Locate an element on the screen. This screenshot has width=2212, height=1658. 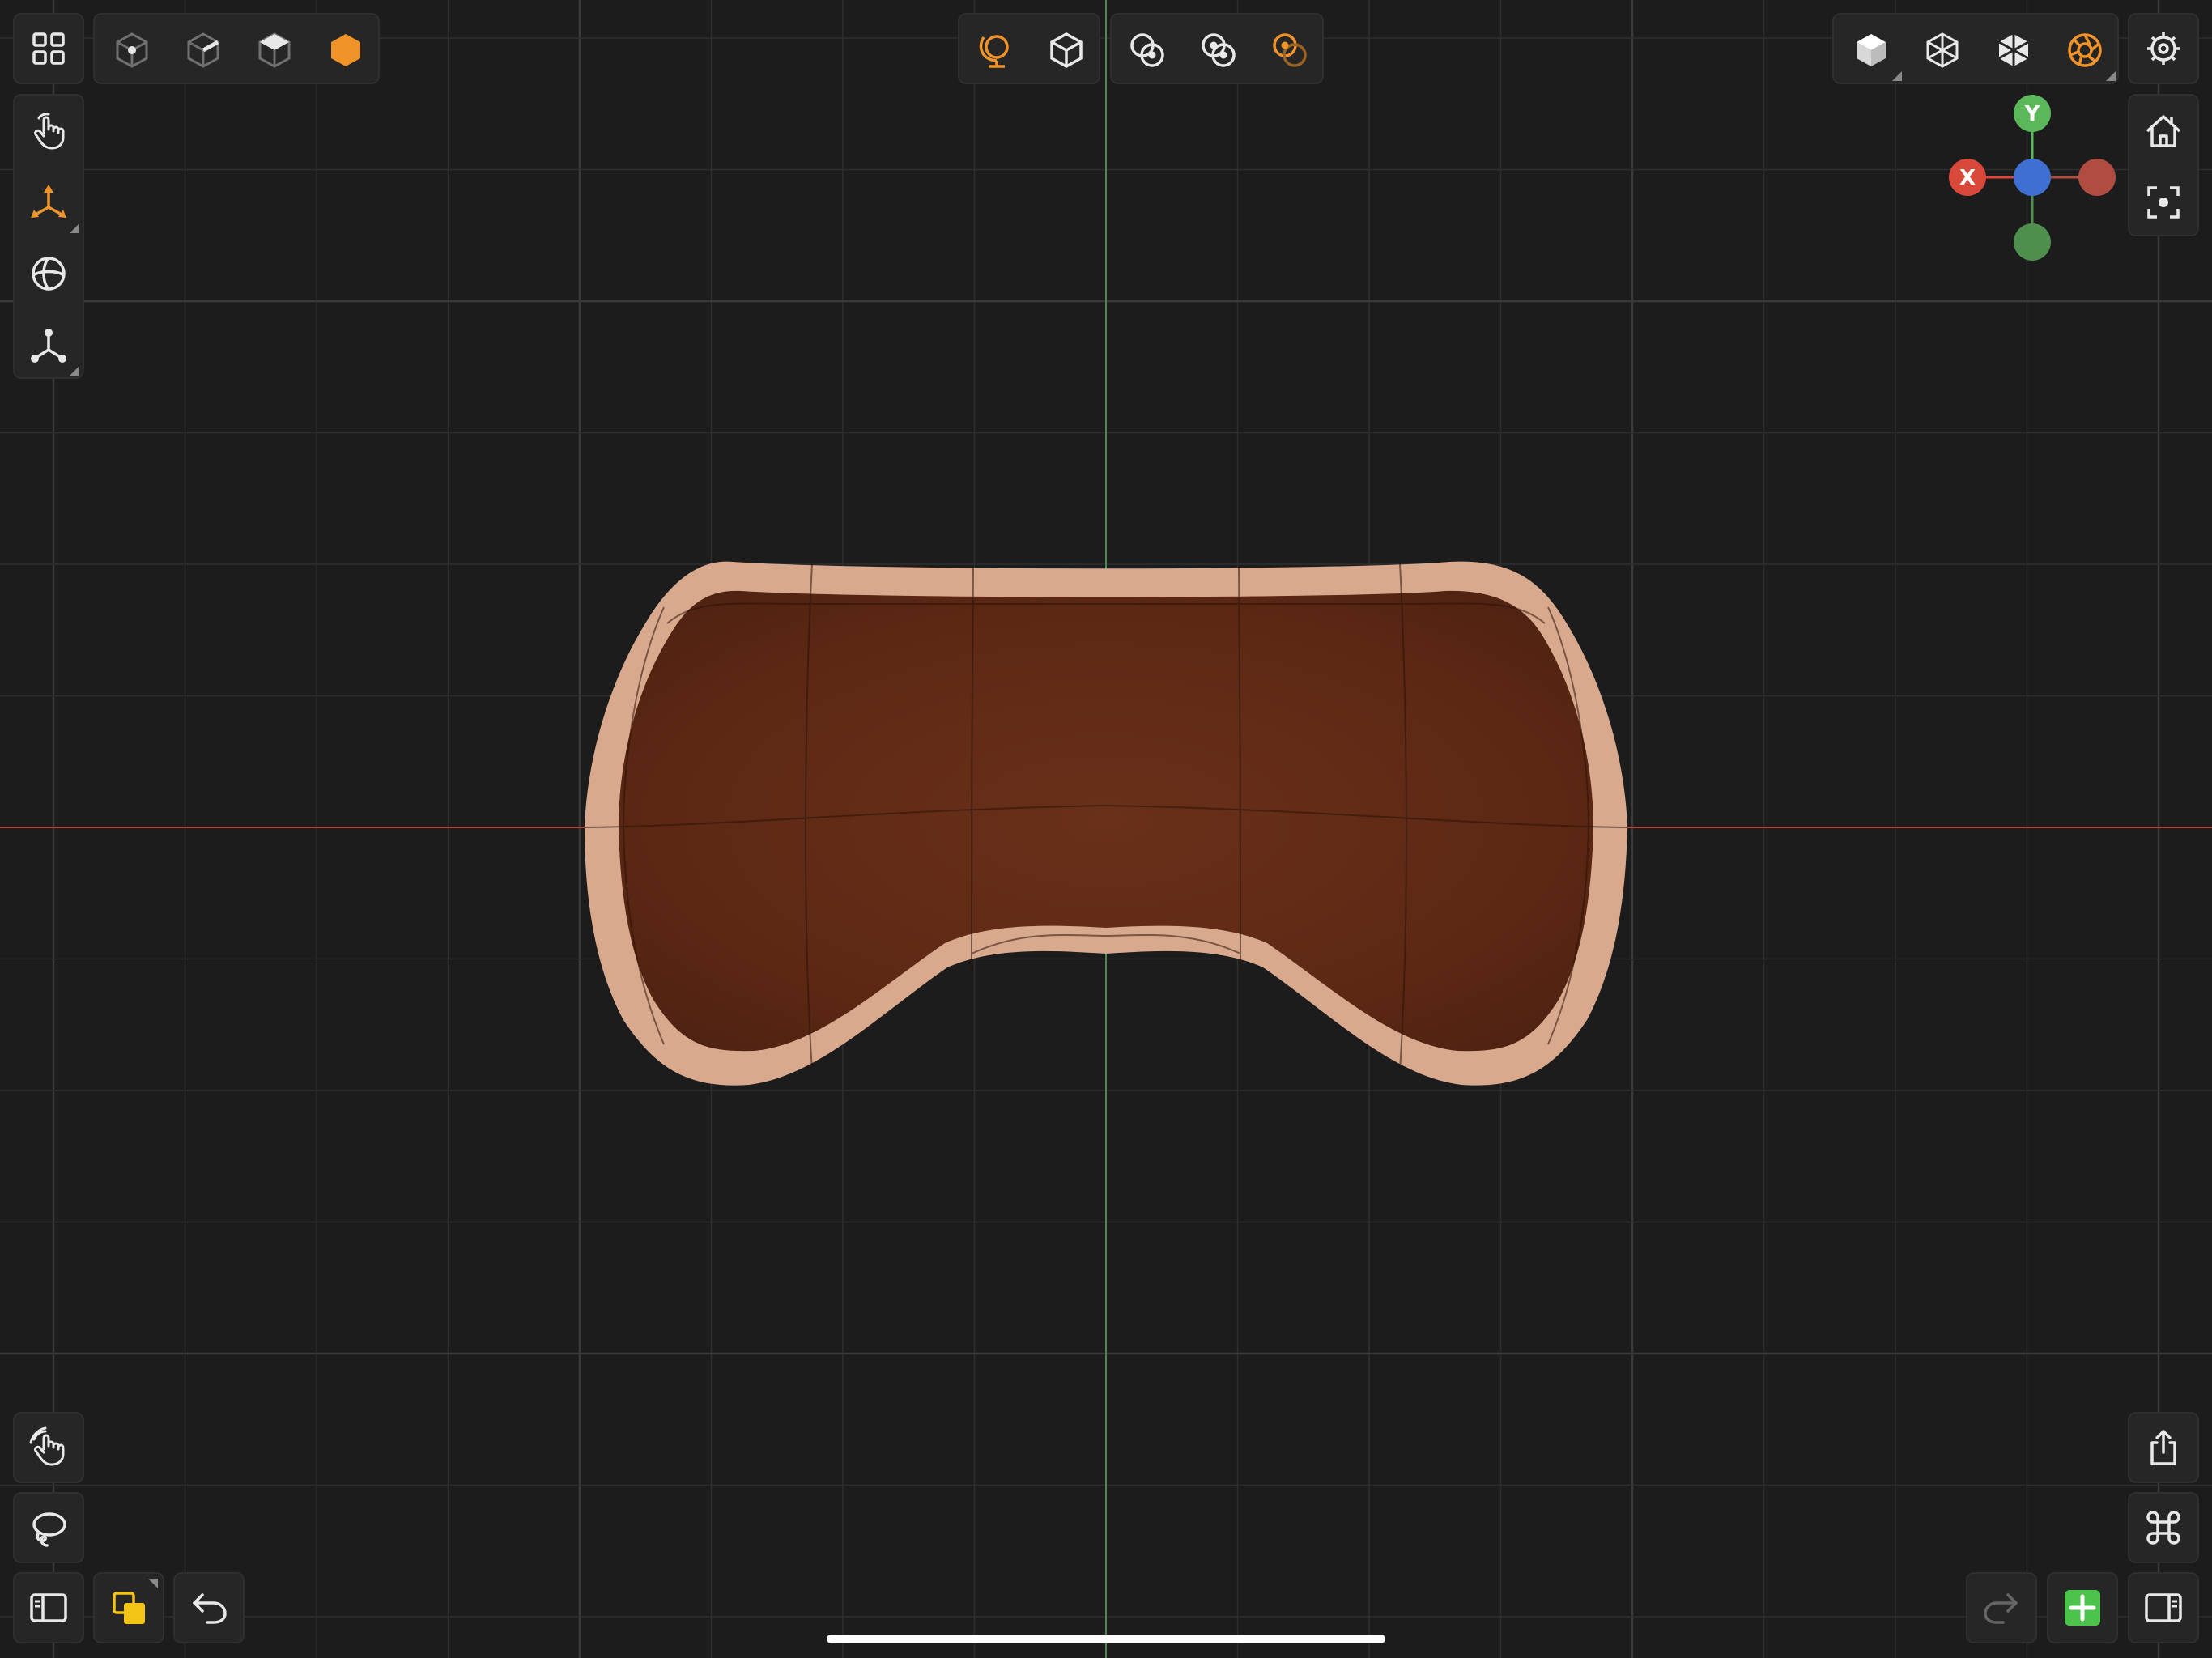
redo-icon is located at coordinates (2001, 1608).